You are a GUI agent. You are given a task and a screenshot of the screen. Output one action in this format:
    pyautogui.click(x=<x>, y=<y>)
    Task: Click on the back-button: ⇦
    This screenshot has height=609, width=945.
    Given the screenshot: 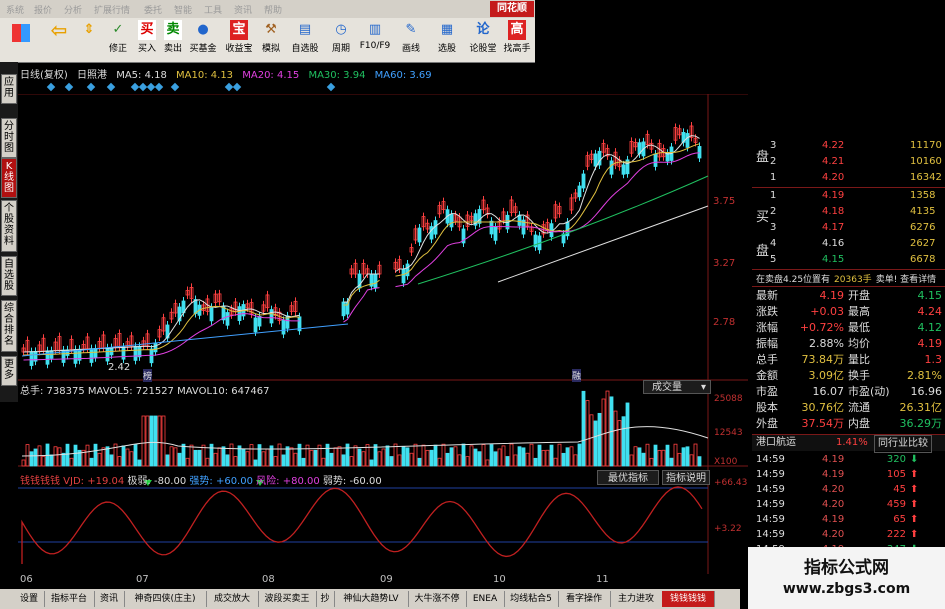 What is the action you would take?
    pyautogui.click(x=59, y=40)
    